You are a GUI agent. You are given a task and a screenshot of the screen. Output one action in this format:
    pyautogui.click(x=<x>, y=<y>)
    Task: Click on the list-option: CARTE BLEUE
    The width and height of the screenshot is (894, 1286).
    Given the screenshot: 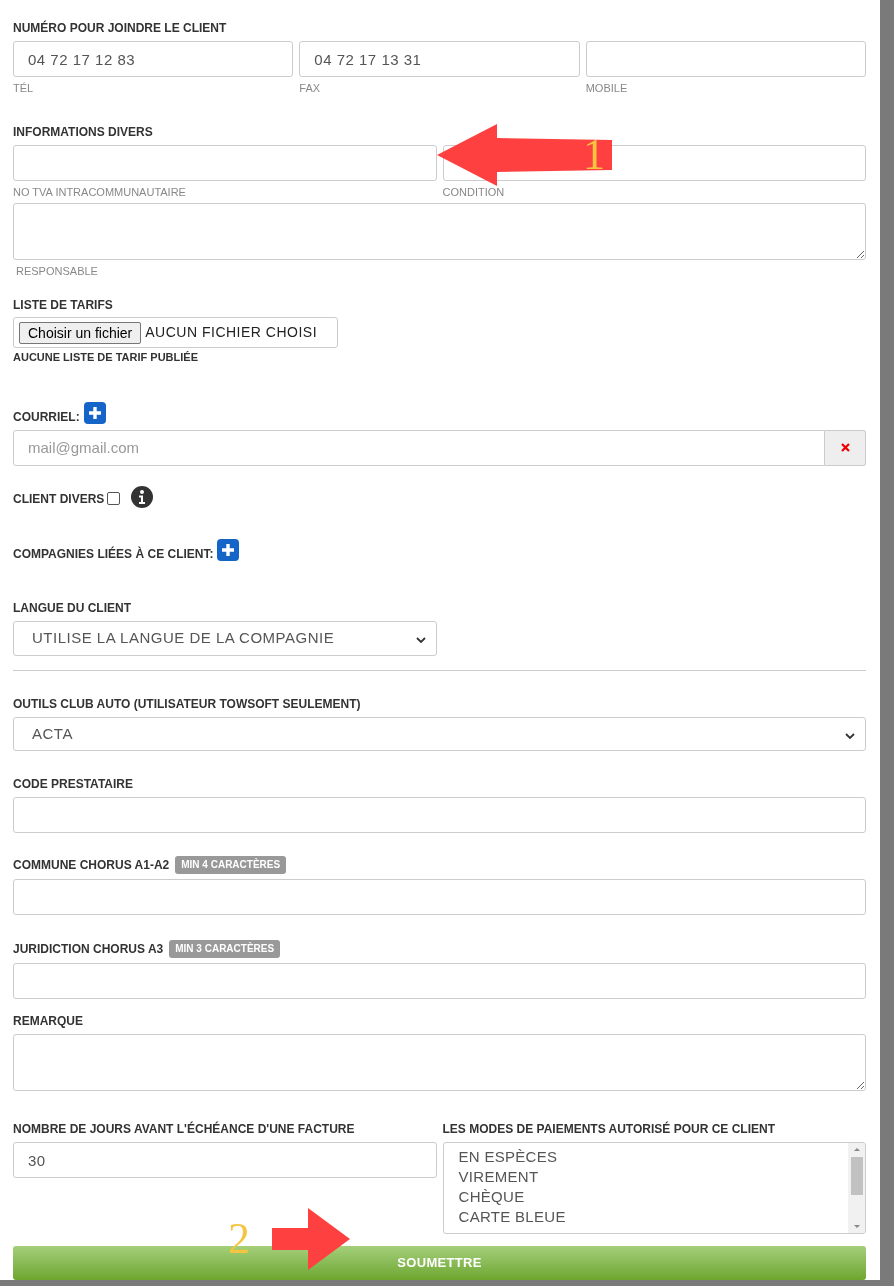 What is the action you would take?
    pyautogui.click(x=512, y=1217)
    